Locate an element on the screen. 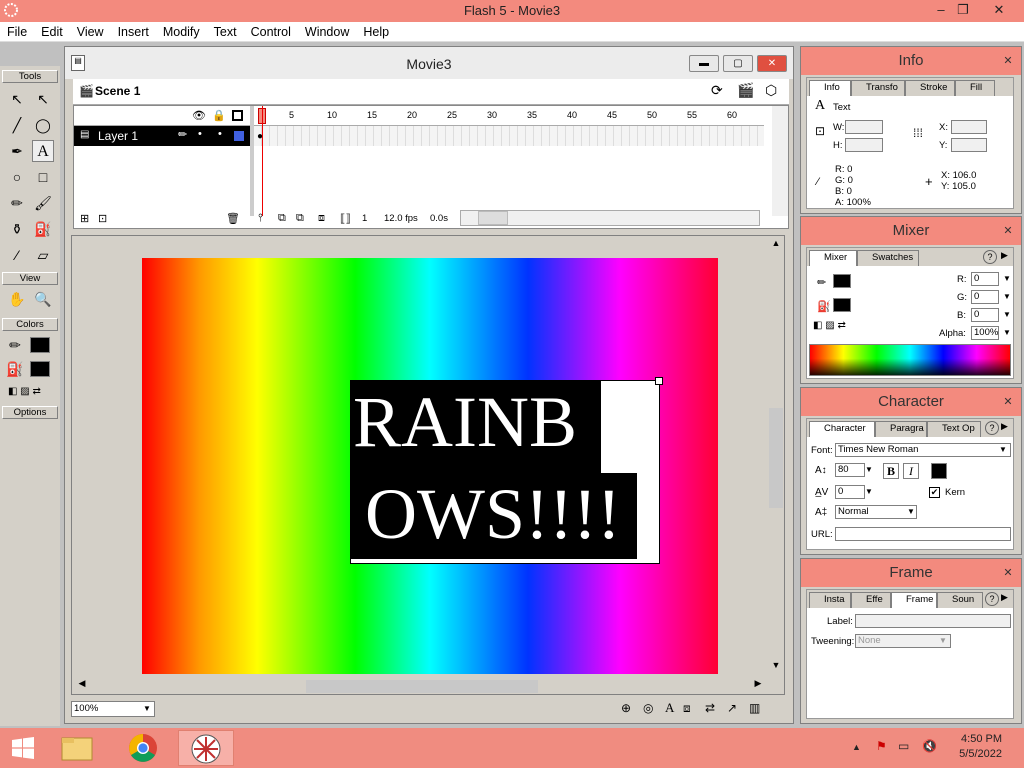 Image resolution: width=1024 pixels, height=768 pixels. baseline-dropdown: ▼ is located at coordinates (911, 512).